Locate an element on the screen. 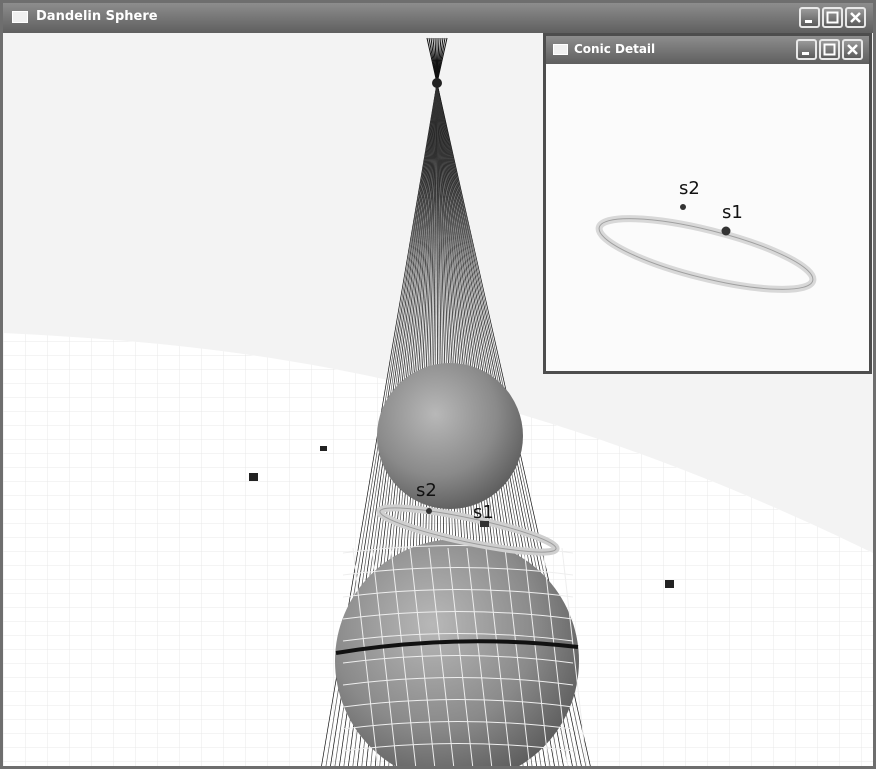  minimize-button is located at coordinates (809, 17).